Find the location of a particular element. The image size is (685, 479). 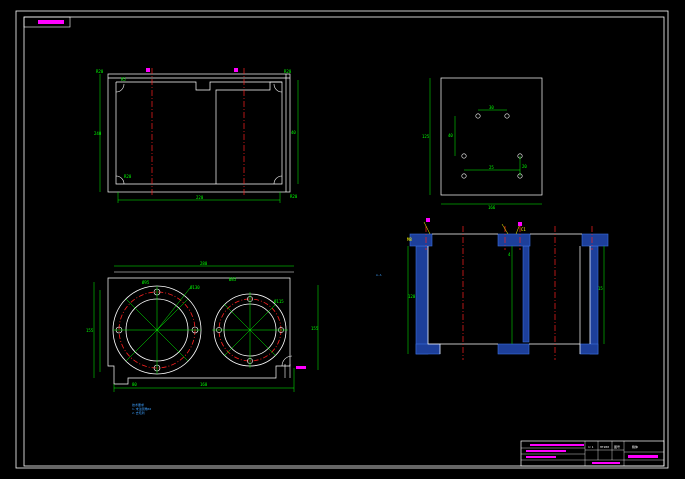

section-thread-dim: M8 is located at coordinates (409, 239).